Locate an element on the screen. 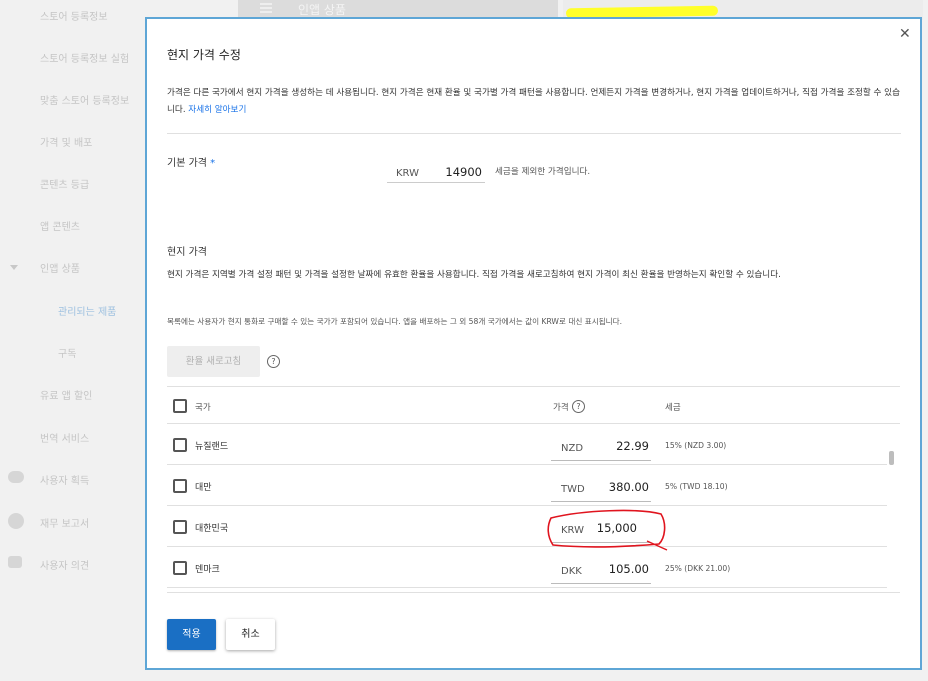  table-row: 대만 TWD 380.00 5% (TWD 18.10) is located at coordinates (527, 485).